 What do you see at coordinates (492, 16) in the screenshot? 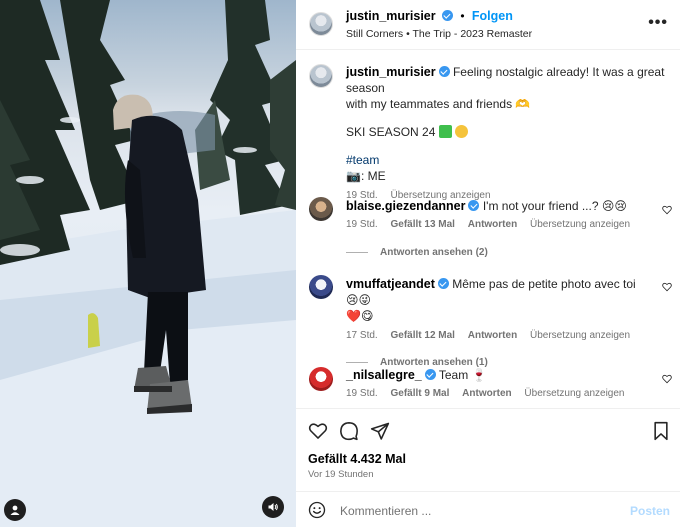
I see `follow-button: Folgen` at bounding box center [492, 16].